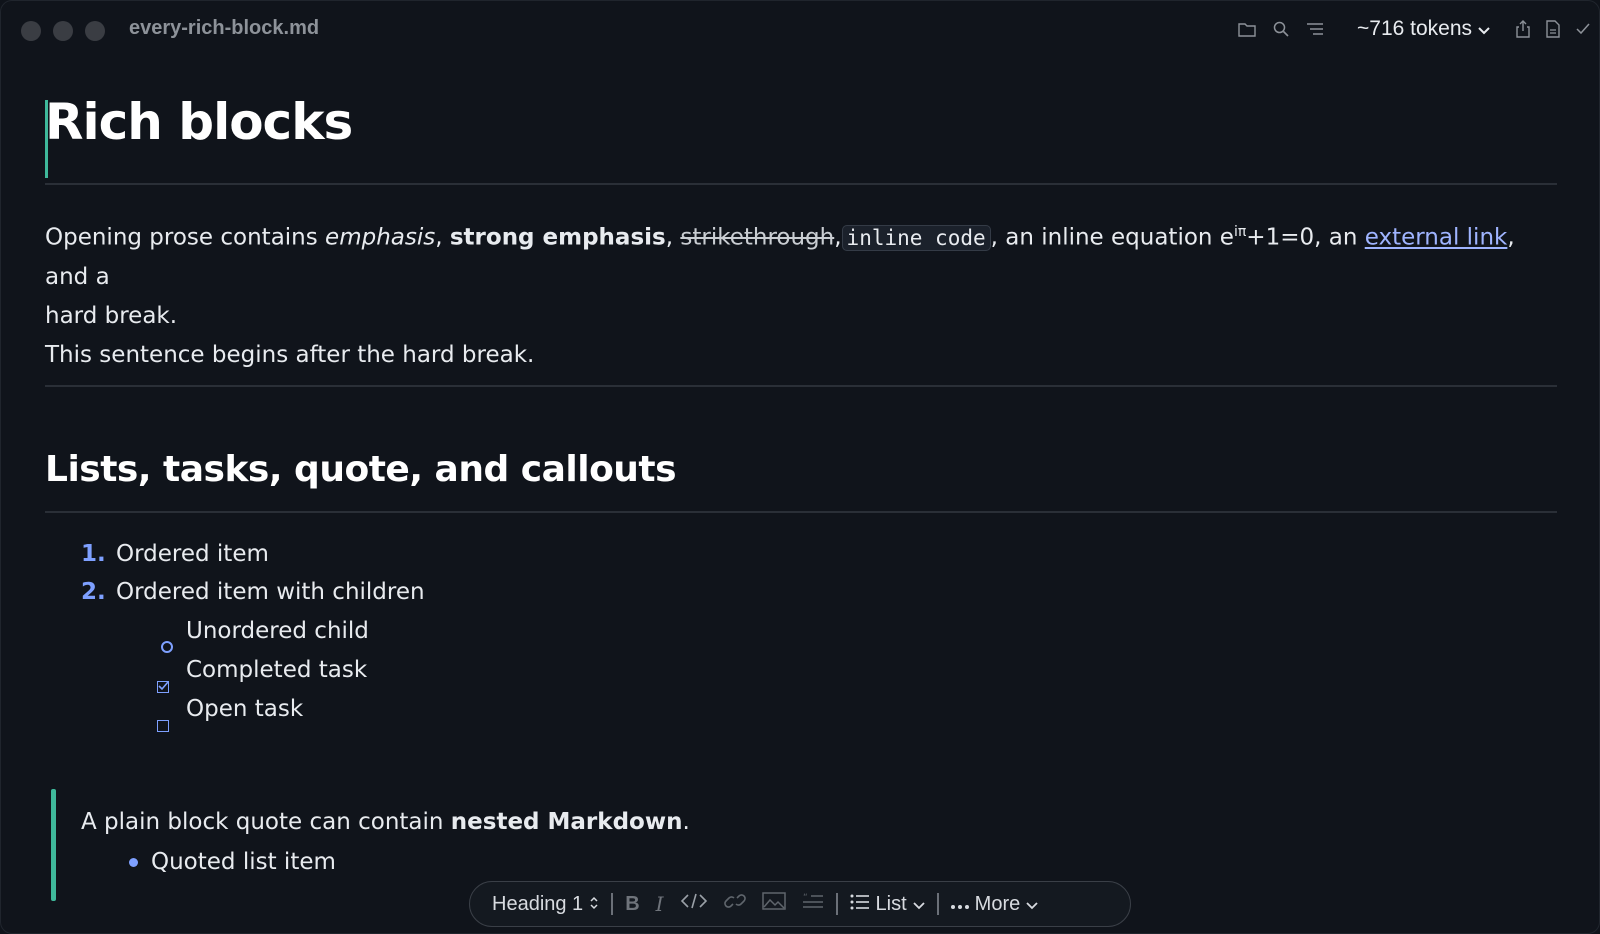  Describe the element at coordinates (133, 862) in the screenshot. I see `bullet-icon` at that location.